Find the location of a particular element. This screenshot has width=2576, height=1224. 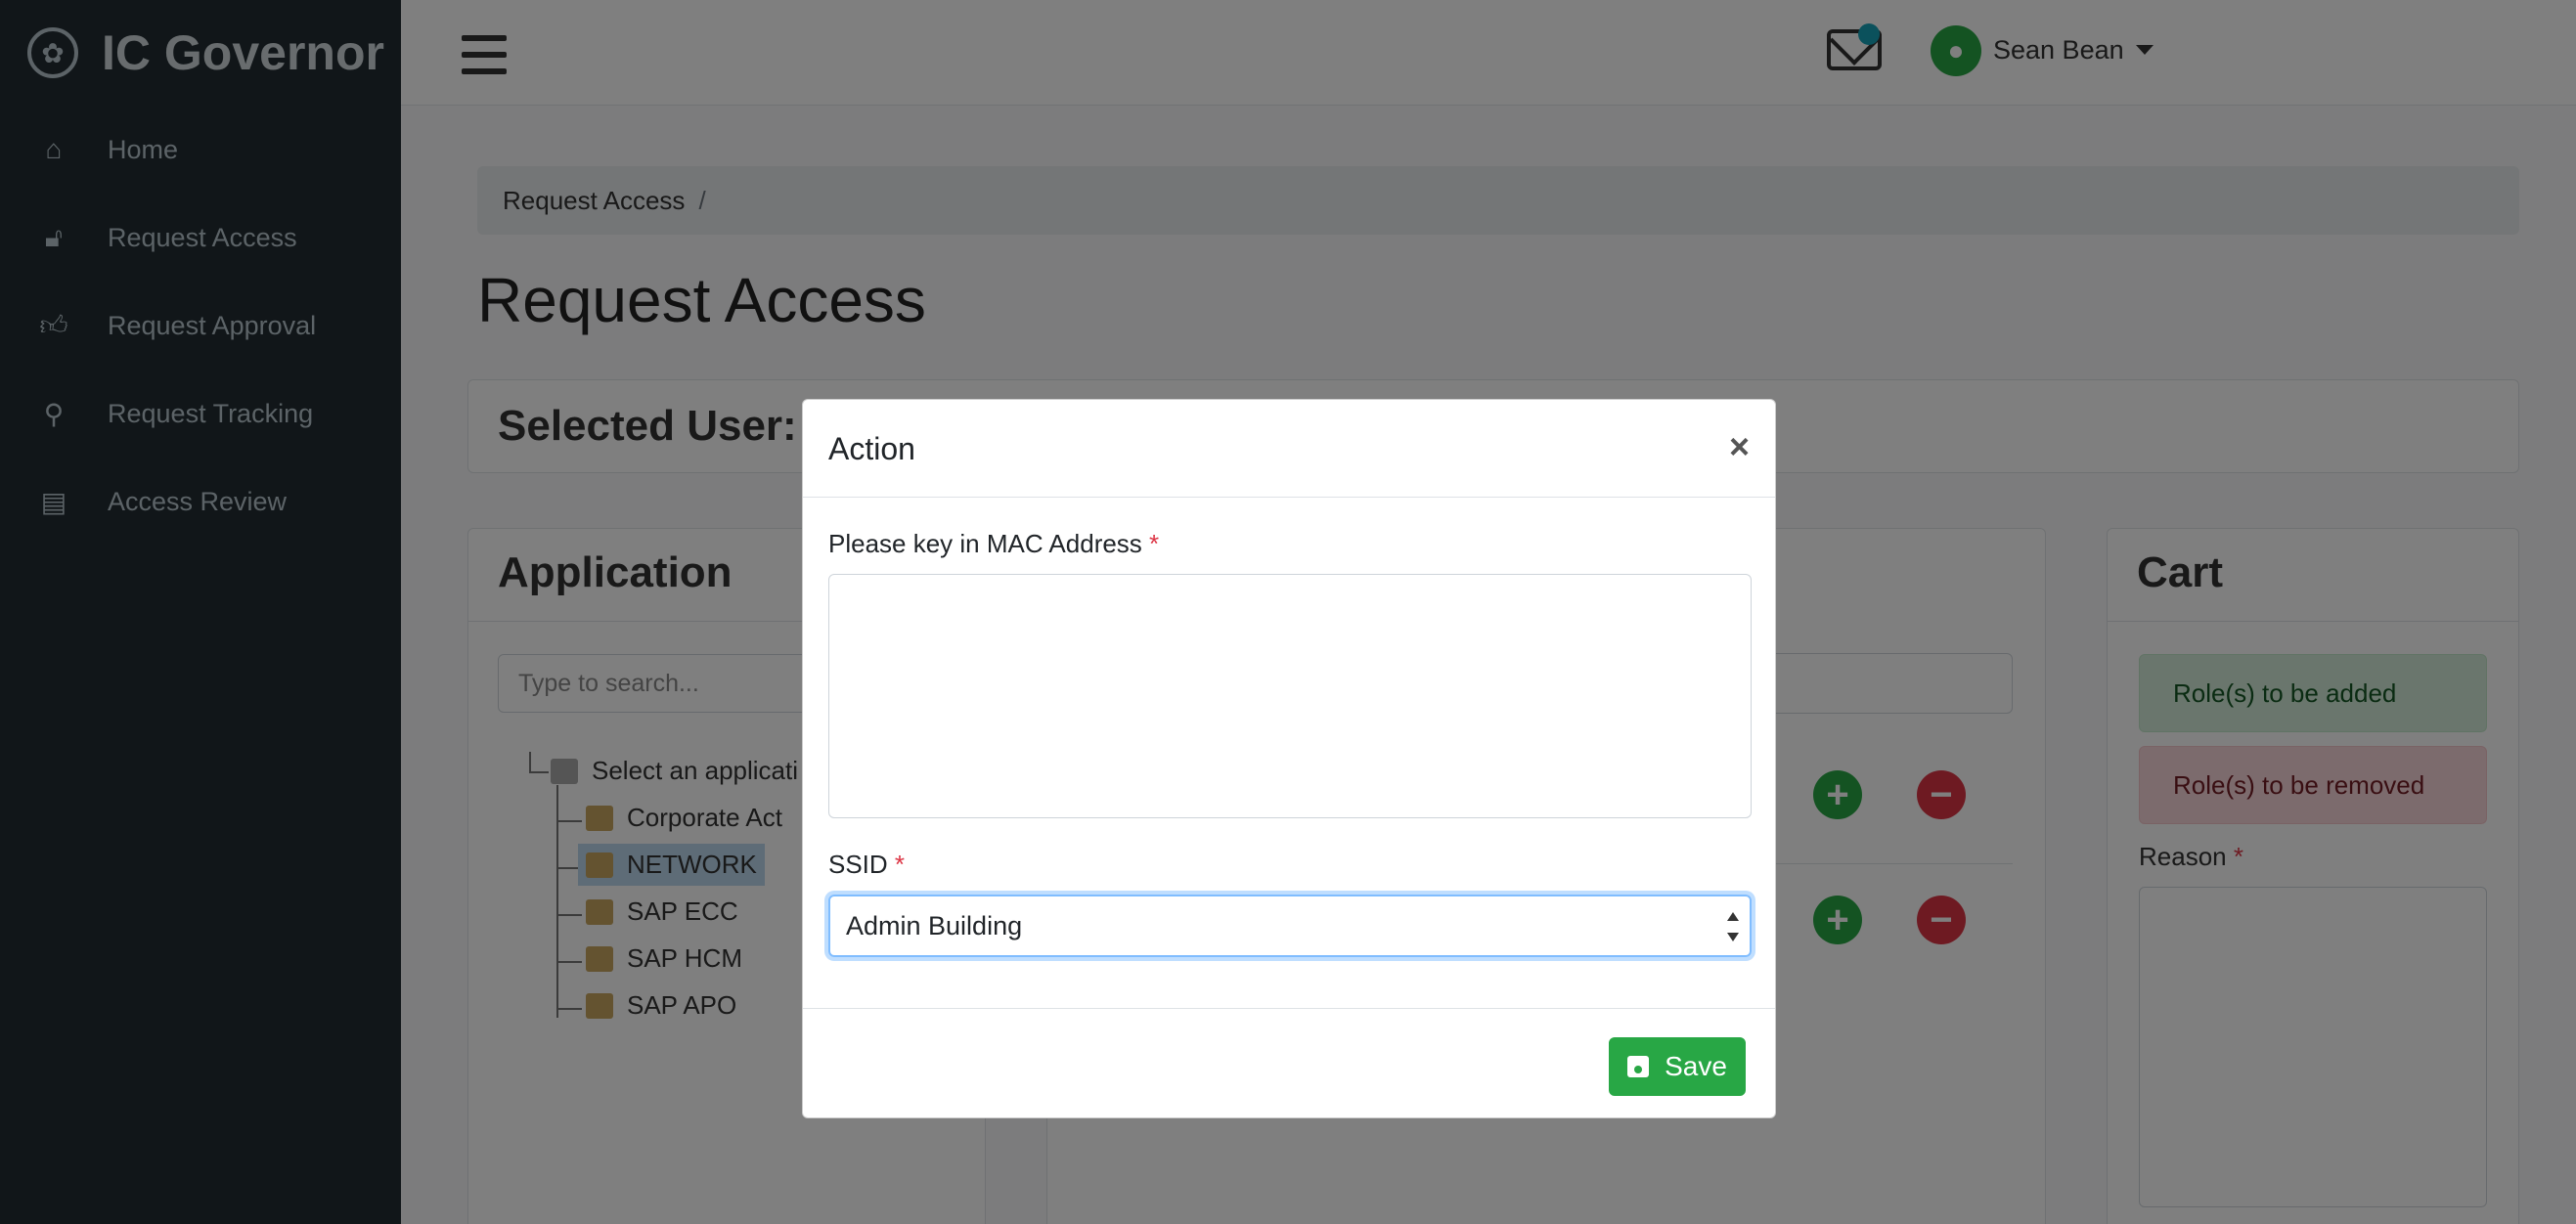

modal-footer is located at coordinates (1289, 1008).